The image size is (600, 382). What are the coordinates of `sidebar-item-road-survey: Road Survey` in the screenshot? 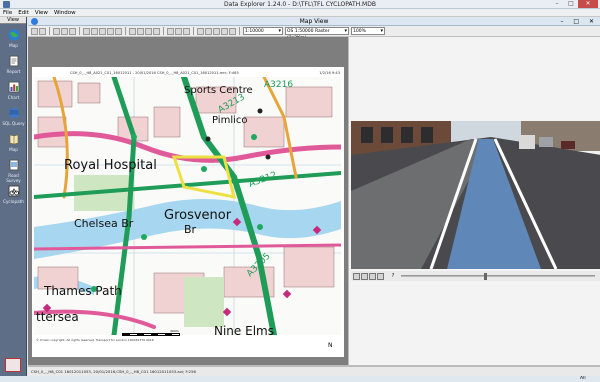 It's located at (13, 171).